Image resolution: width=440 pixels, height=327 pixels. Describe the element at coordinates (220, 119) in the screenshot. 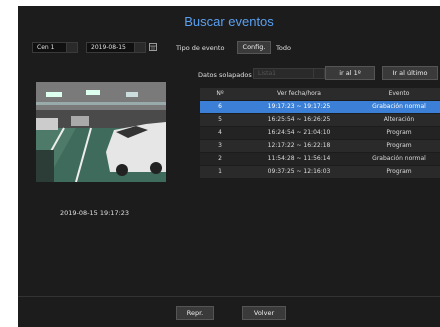

I see `row-number: 5` at that location.